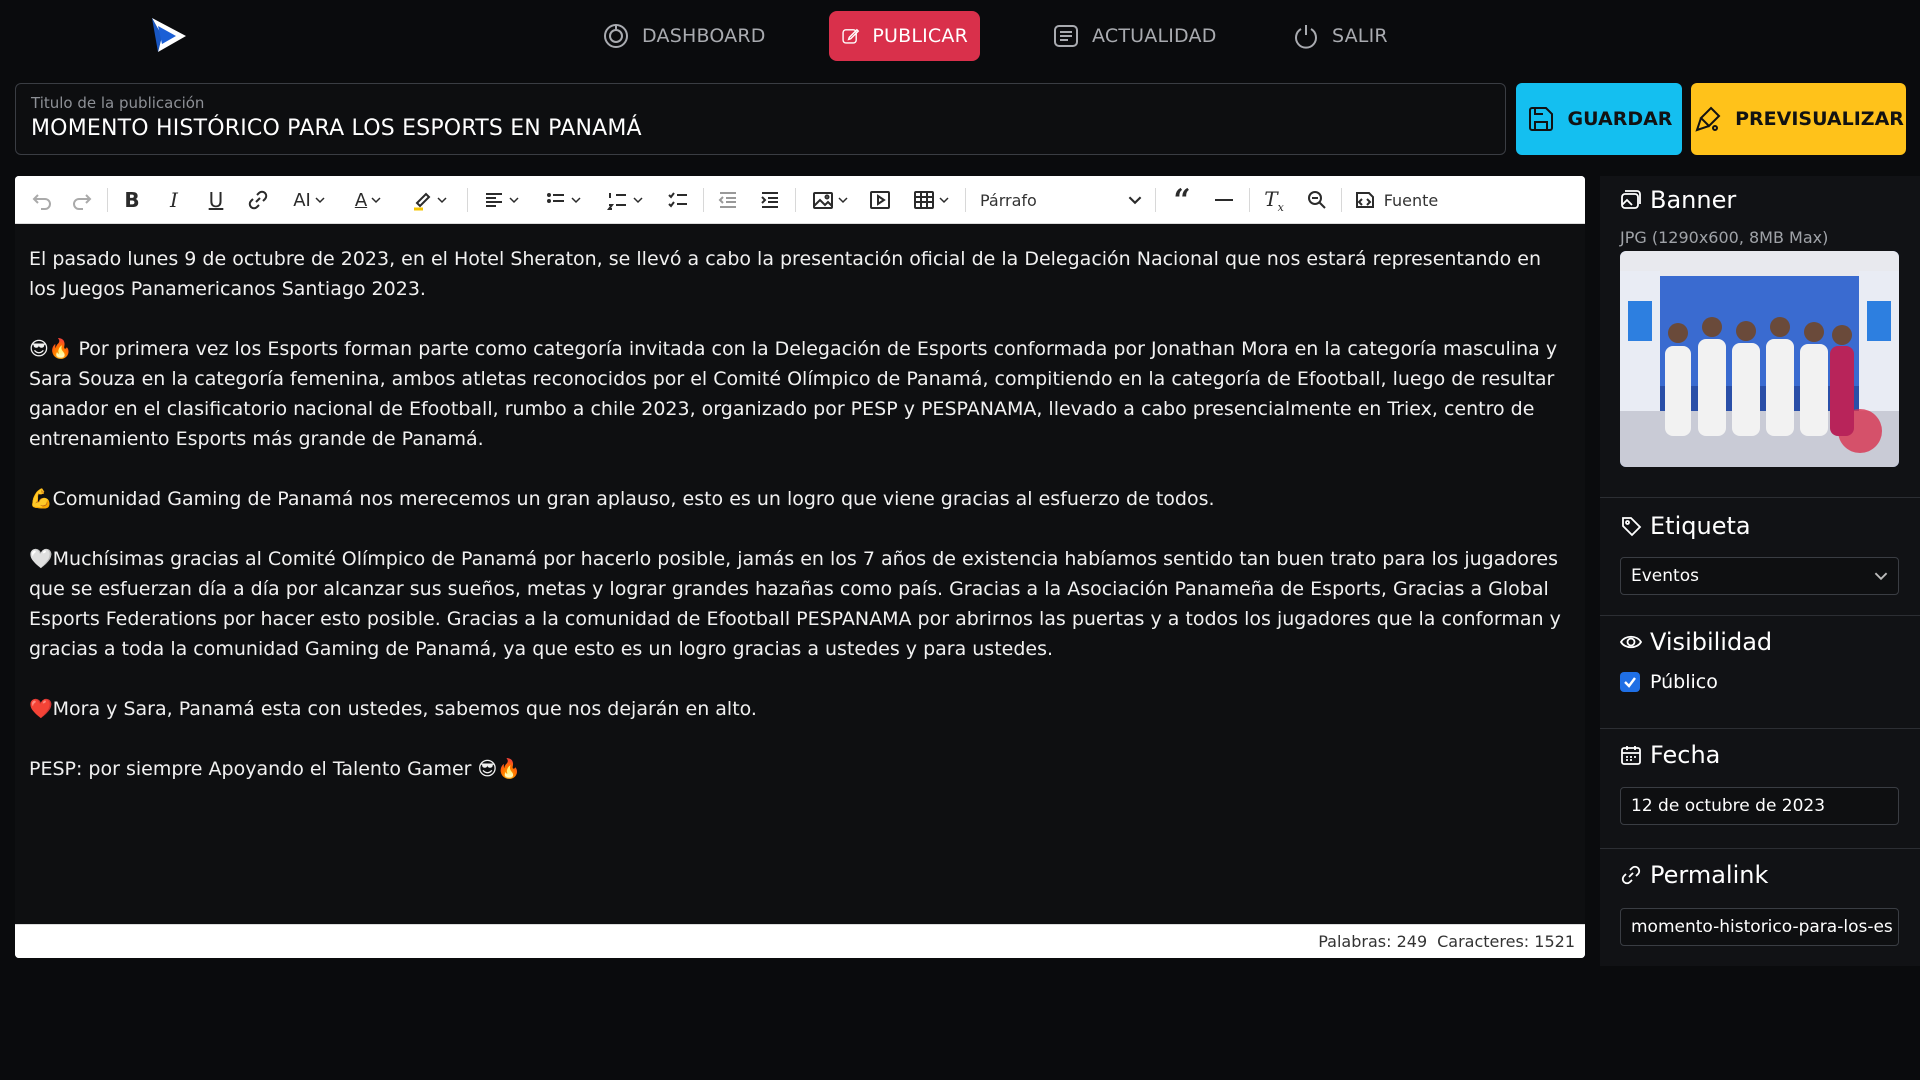  I want to click on table-icon, so click(924, 200).